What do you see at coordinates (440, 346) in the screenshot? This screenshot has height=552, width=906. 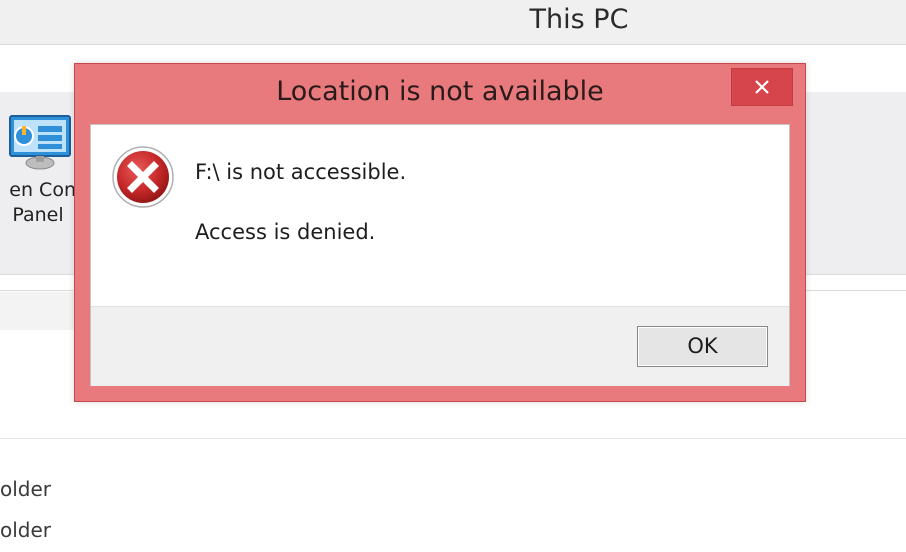 I see `dialog-footer: OK` at bounding box center [440, 346].